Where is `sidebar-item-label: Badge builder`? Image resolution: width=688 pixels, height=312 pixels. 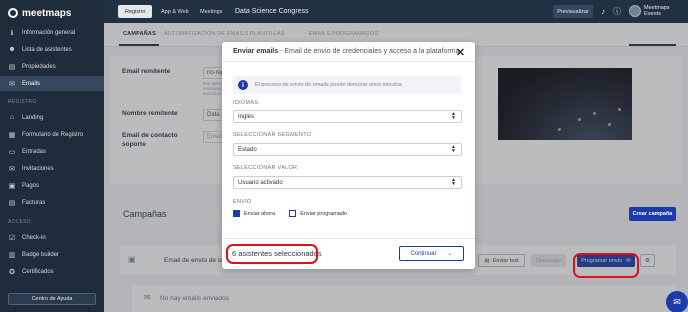 sidebar-item-label: Badge builder is located at coordinates (41, 254).